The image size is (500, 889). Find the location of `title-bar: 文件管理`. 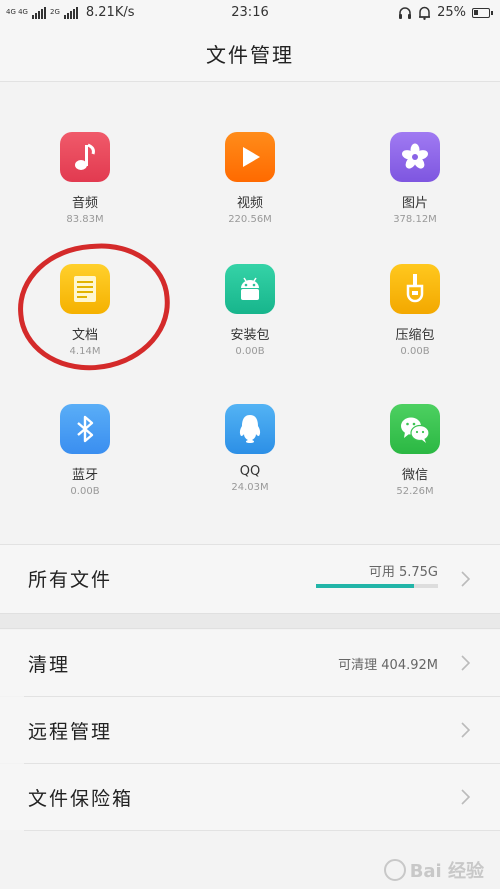

title-bar: 文件管理 is located at coordinates (250, 54).